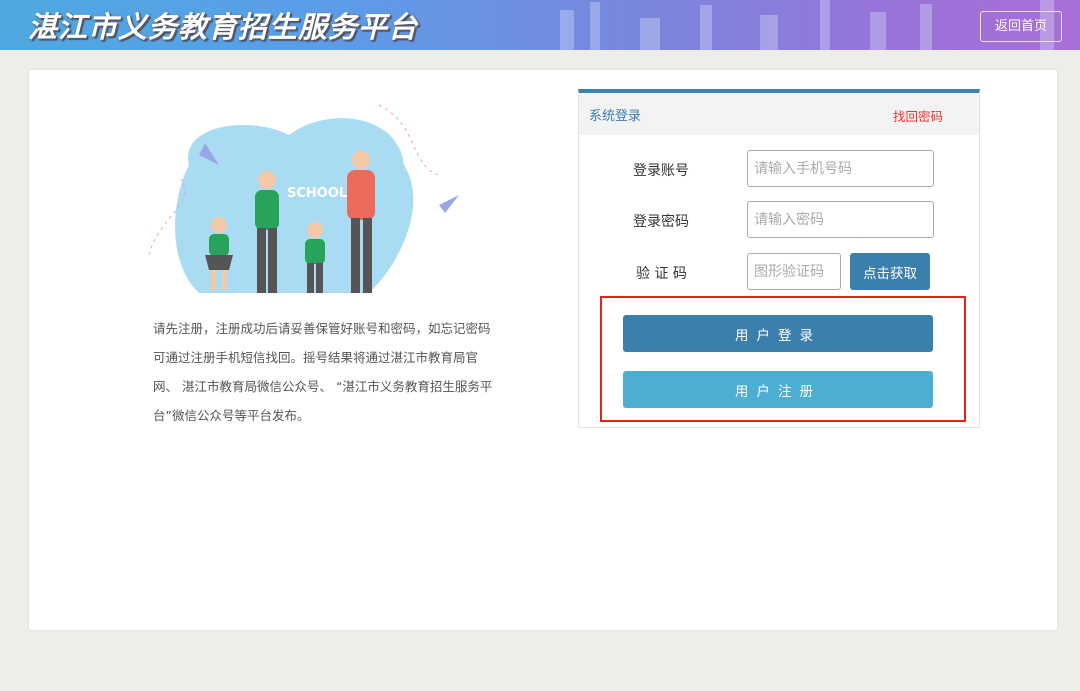  What do you see at coordinates (661, 274) in the screenshot?
I see `captcha-label: 验 证 码` at bounding box center [661, 274].